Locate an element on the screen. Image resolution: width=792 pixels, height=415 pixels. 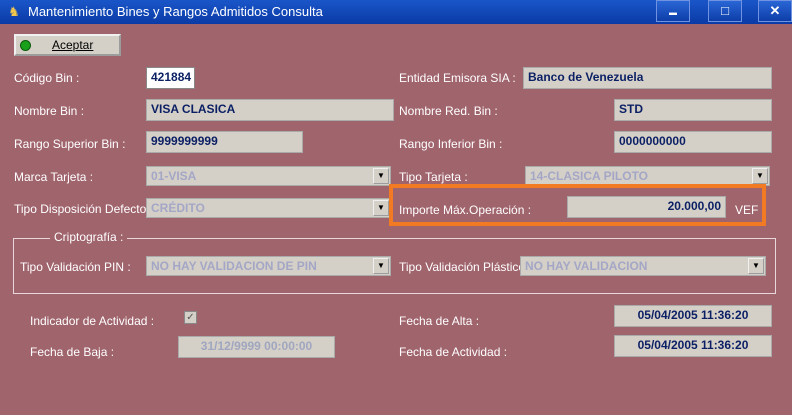
minimize-button: ▬ is located at coordinates (673, 11).